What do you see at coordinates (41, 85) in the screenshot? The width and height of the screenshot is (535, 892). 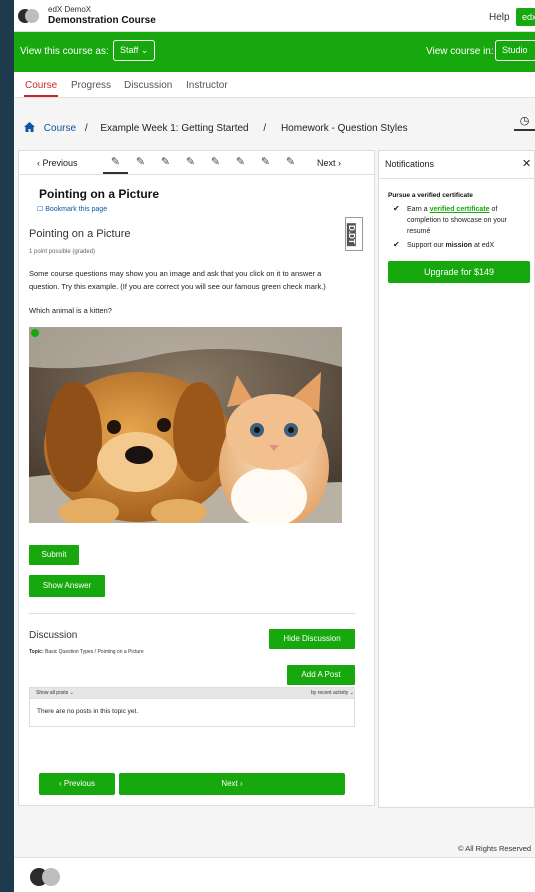 I see `tab-course: Course` at bounding box center [41, 85].